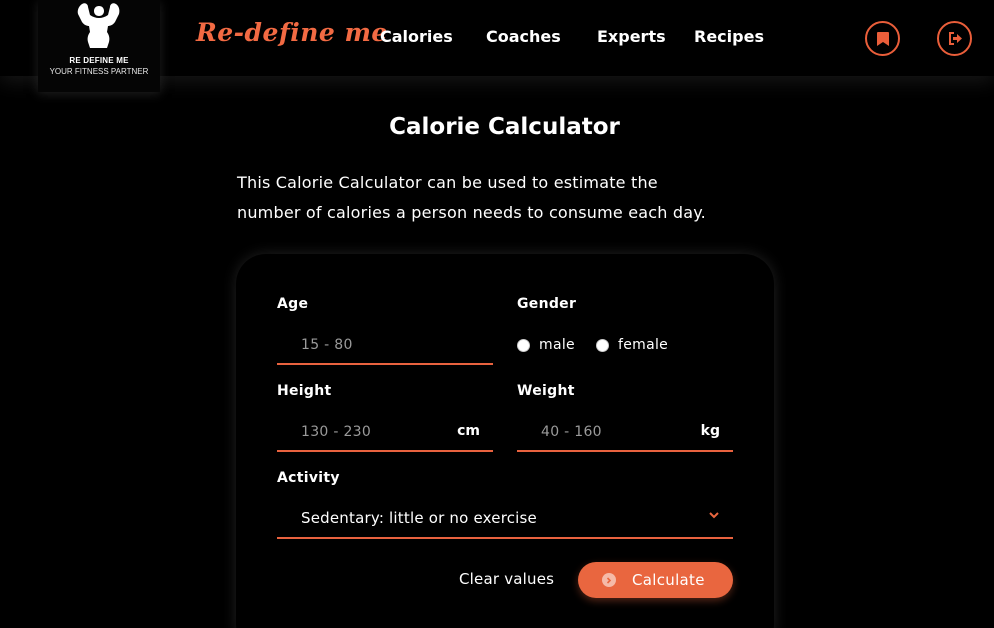 The image size is (994, 628). Describe the element at coordinates (625, 432) in the screenshot. I see `weight-input: 40 - 160 kg` at that location.